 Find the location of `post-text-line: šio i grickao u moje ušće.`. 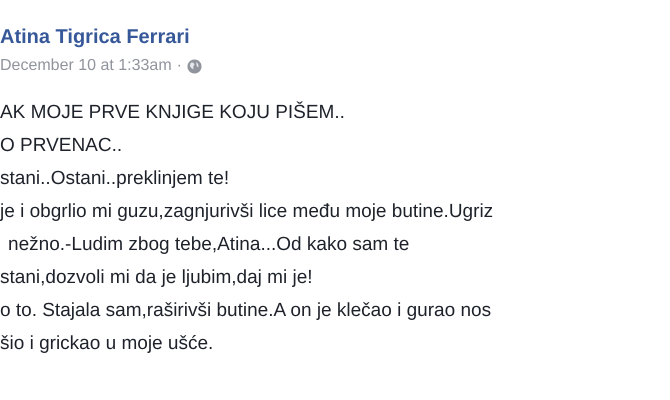

post-text-line: šio i grickao u moje ušće. is located at coordinates (107, 344).